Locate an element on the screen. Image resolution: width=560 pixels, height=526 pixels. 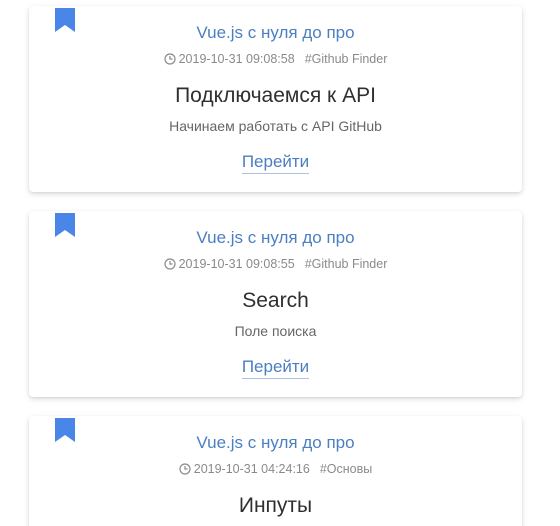
post-timestamp: 2019-10-31 09:08:58 is located at coordinates (236, 59).